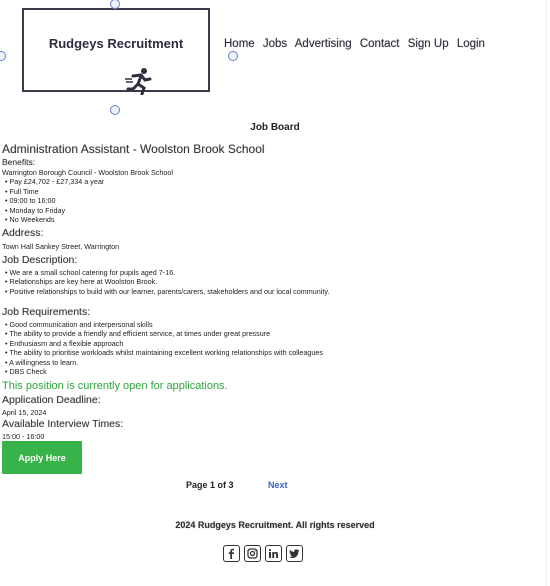  I want to click on address: Town Hall Sankey Street, Warrington, so click(61, 247).